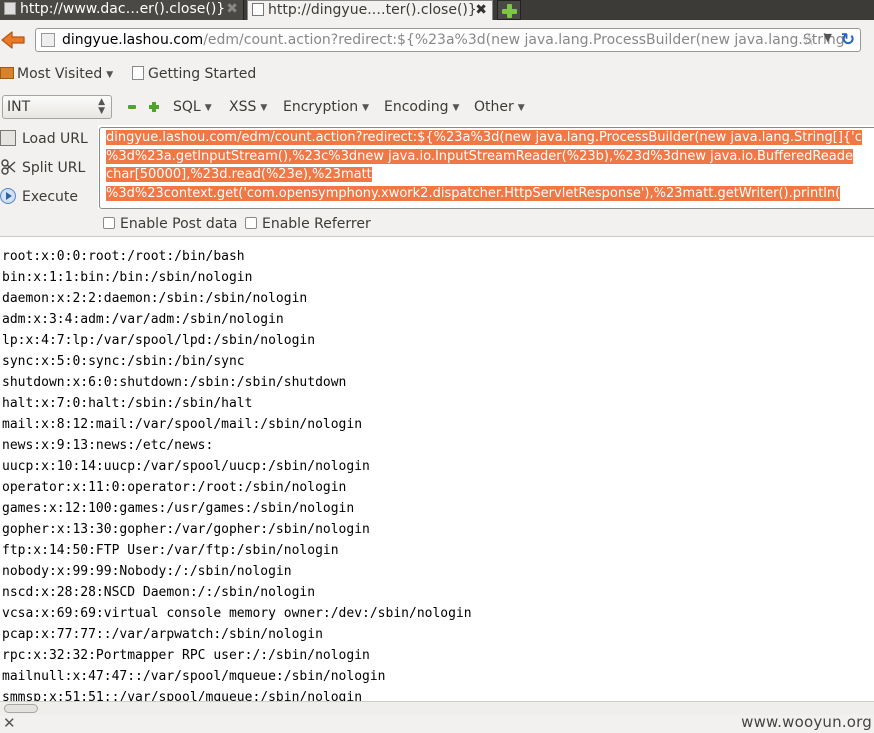  Describe the element at coordinates (8, 167) in the screenshot. I see `scissors-icon` at that location.